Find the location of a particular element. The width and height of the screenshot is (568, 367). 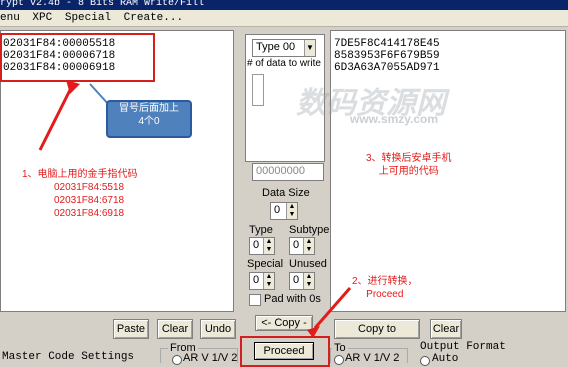

annot-pc-code-3: 02031F84:6918 is located at coordinates (89, 213).